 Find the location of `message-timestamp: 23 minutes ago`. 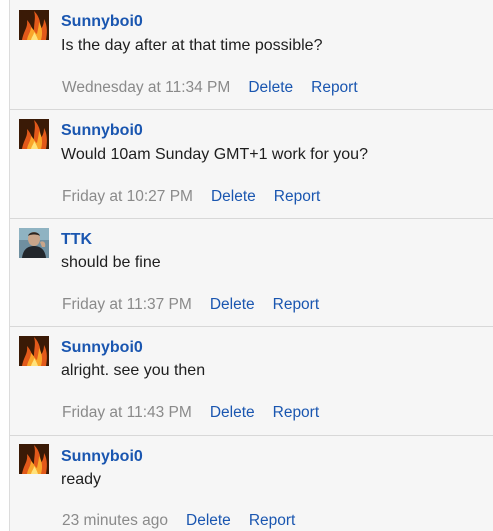

message-timestamp: 23 minutes ago is located at coordinates (115, 520).